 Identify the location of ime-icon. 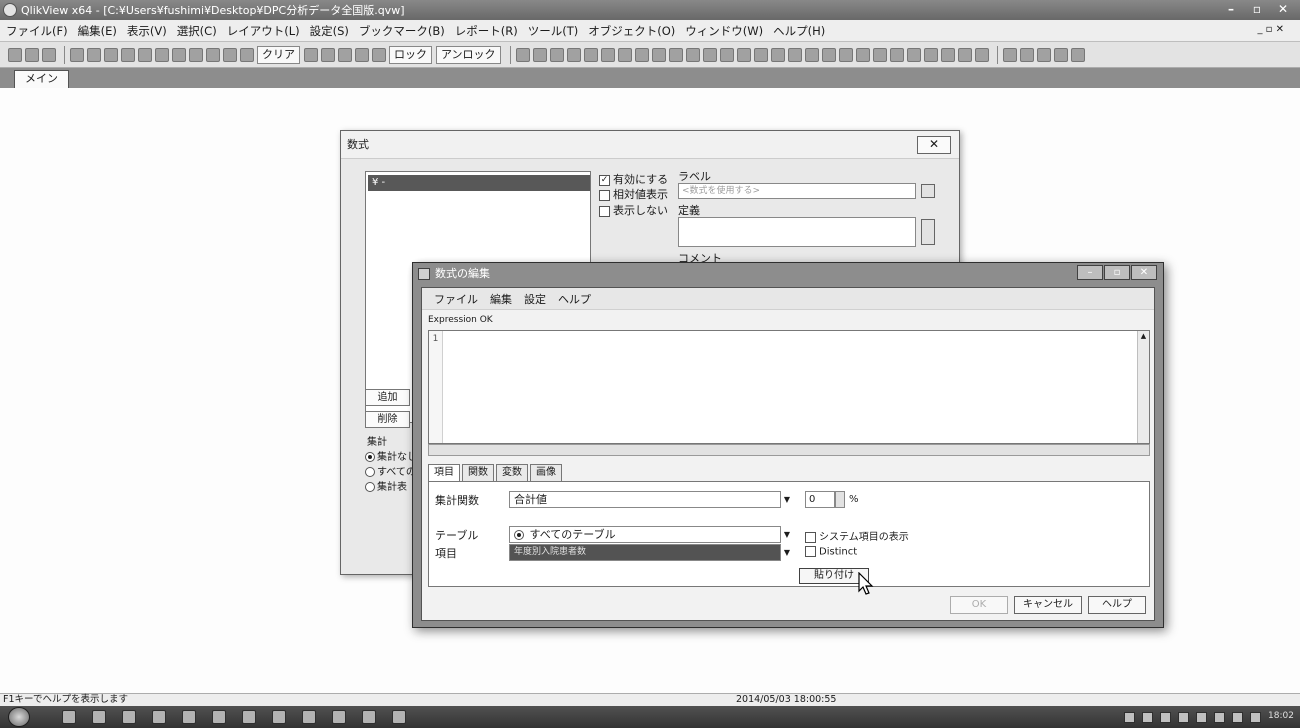
(1129, 717).